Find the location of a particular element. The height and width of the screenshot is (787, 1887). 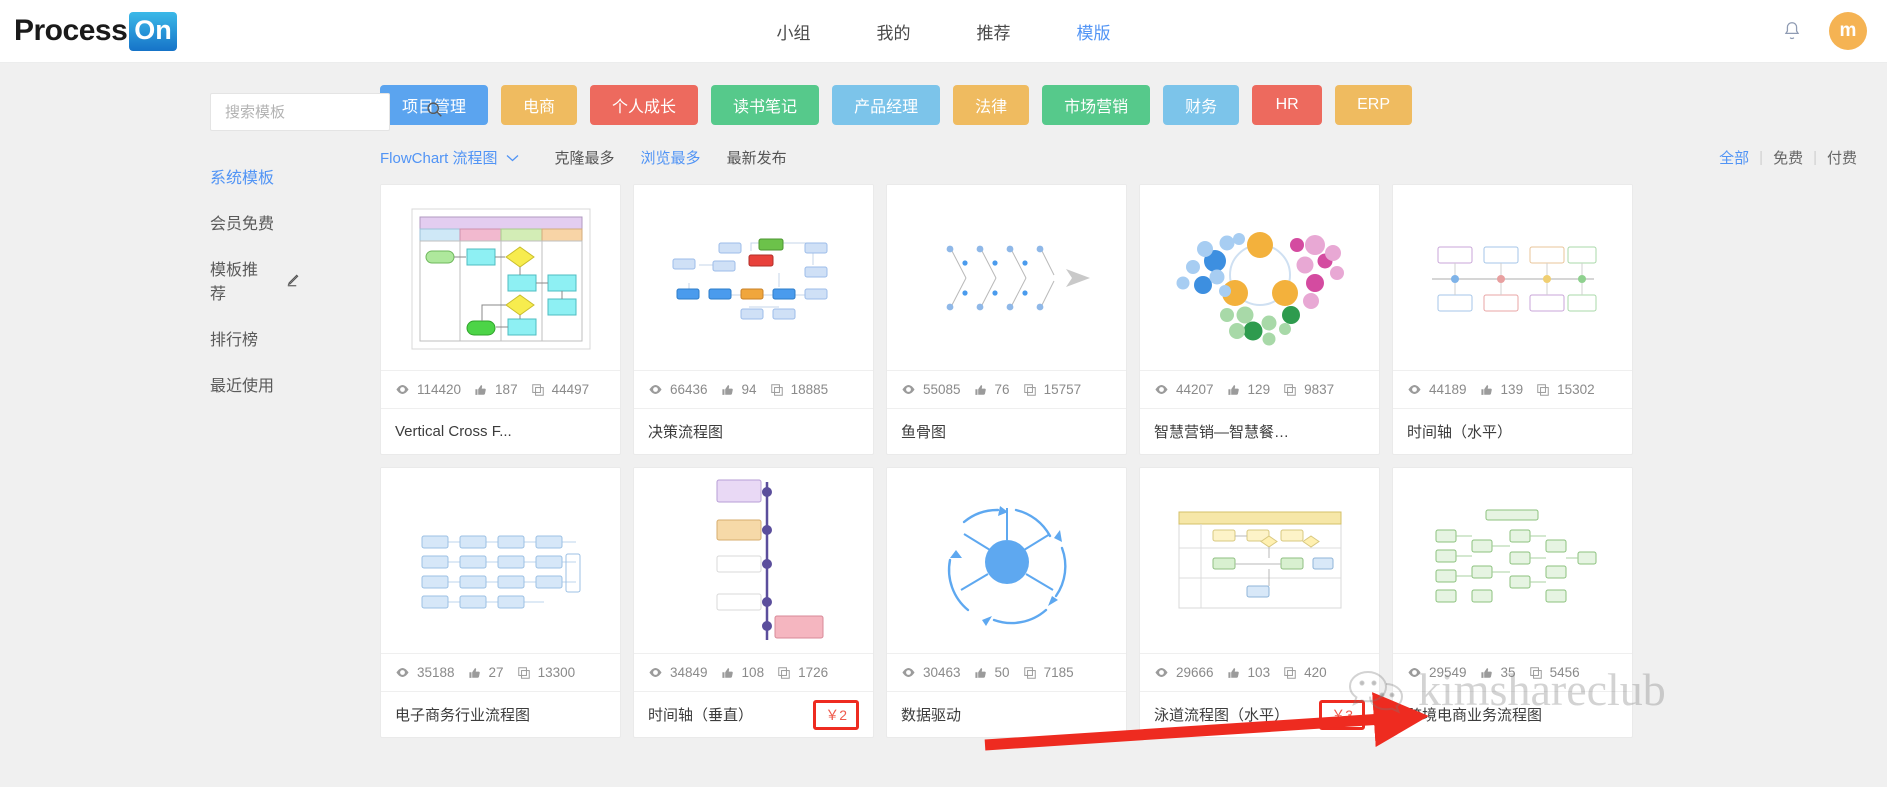

watermark: kimshareclub is located at coordinates (1506, 689).